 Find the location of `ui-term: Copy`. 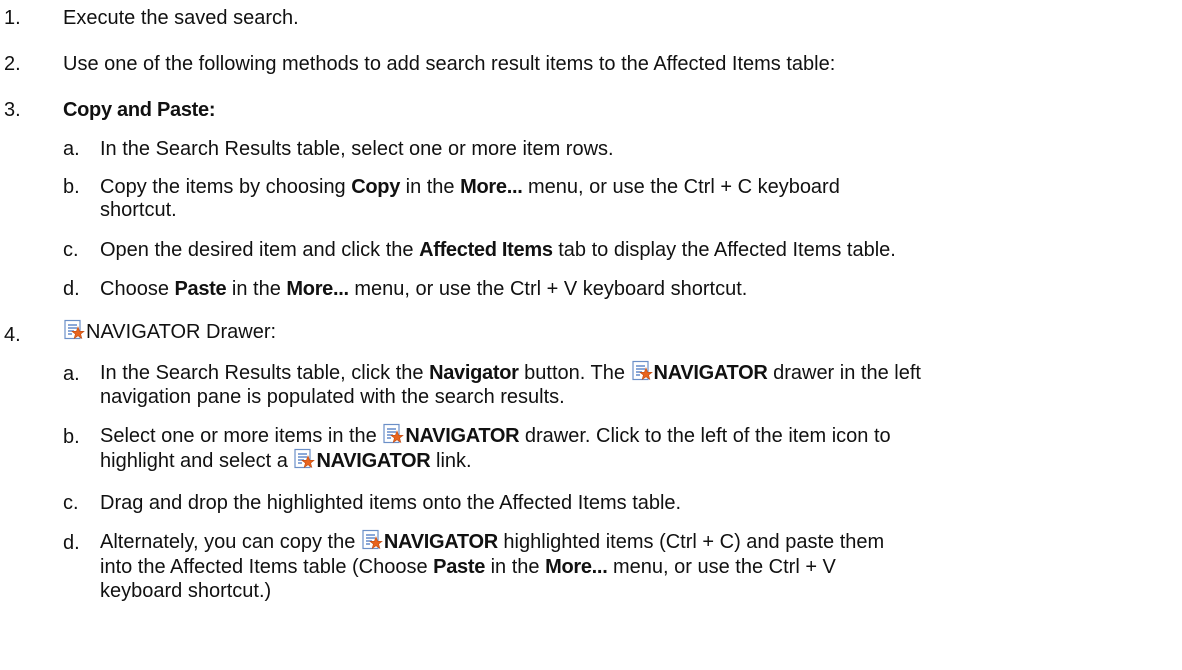

ui-term: Copy is located at coordinates (376, 187).